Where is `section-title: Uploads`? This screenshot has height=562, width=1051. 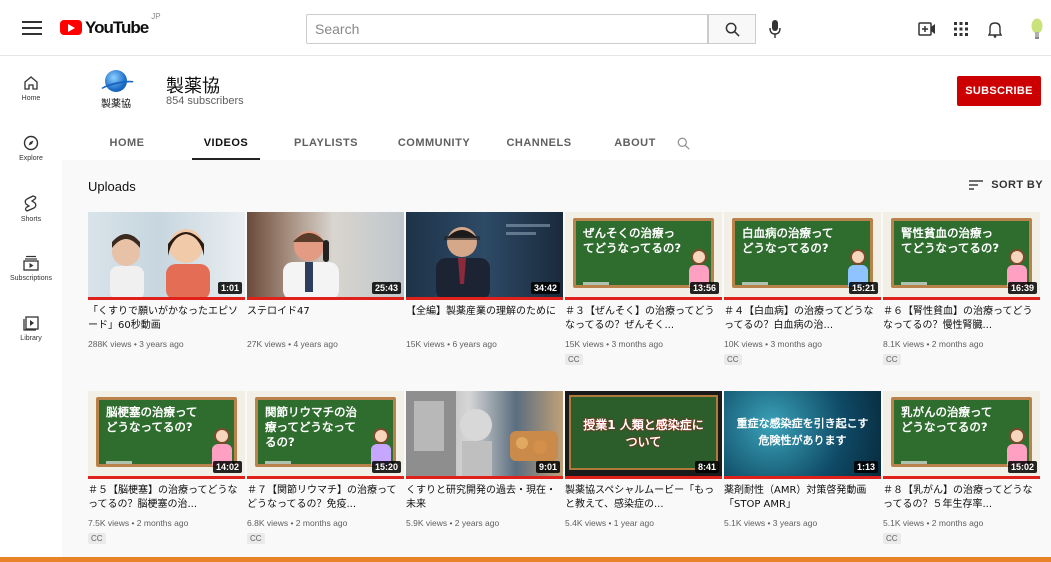 section-title: Uploads is located at coordinates (112, 186).